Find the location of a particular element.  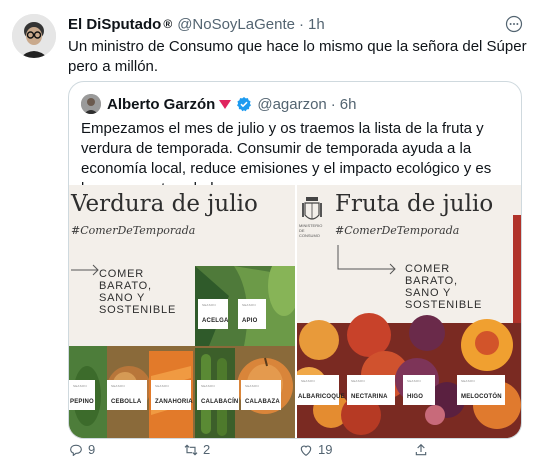

vegetables-hashtag: #ComerDeTemporada is located at coordinates (133, 230).